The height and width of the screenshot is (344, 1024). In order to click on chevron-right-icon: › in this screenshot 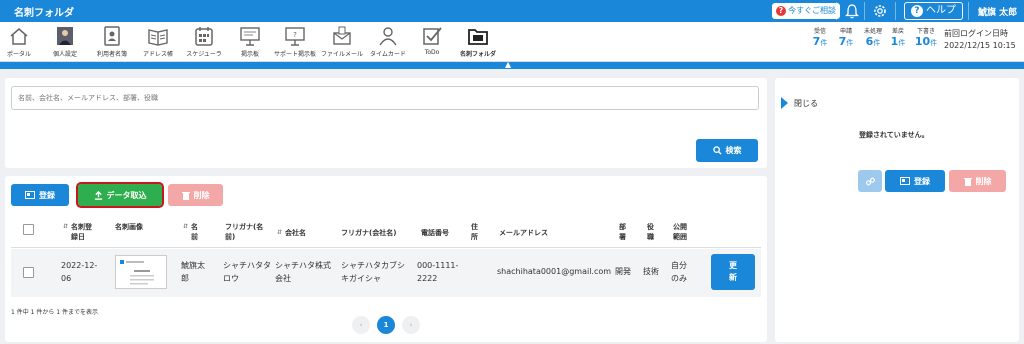, I will do `click(411, 325)`.